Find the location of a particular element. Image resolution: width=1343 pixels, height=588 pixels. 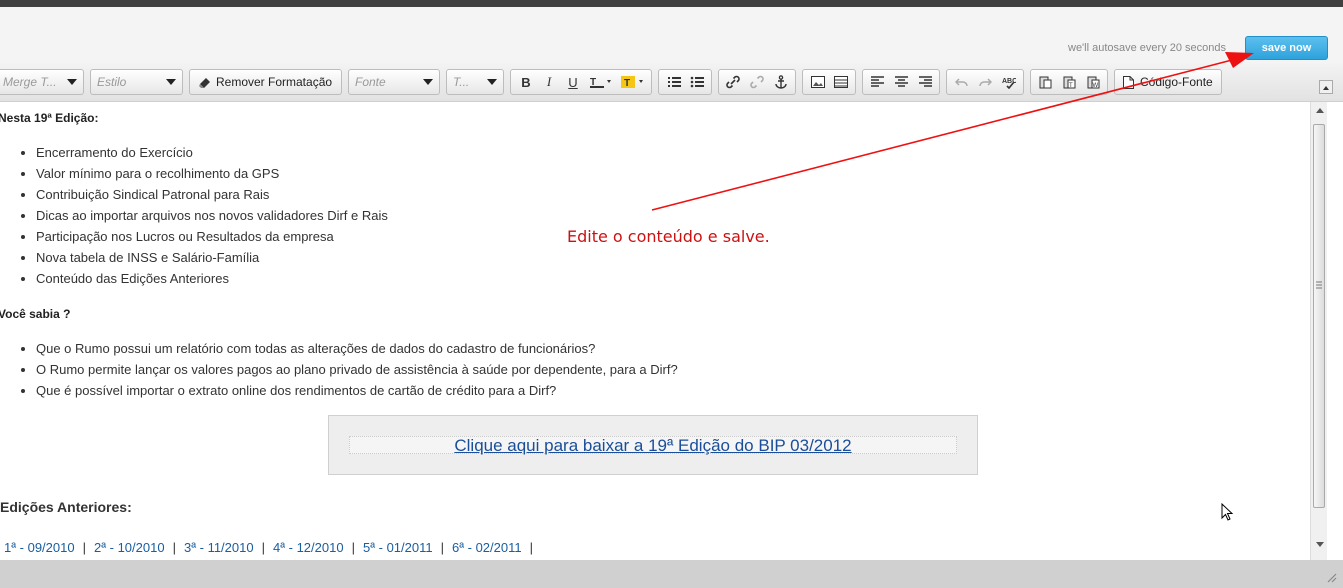

list-group is located at coordinates (685, 82).